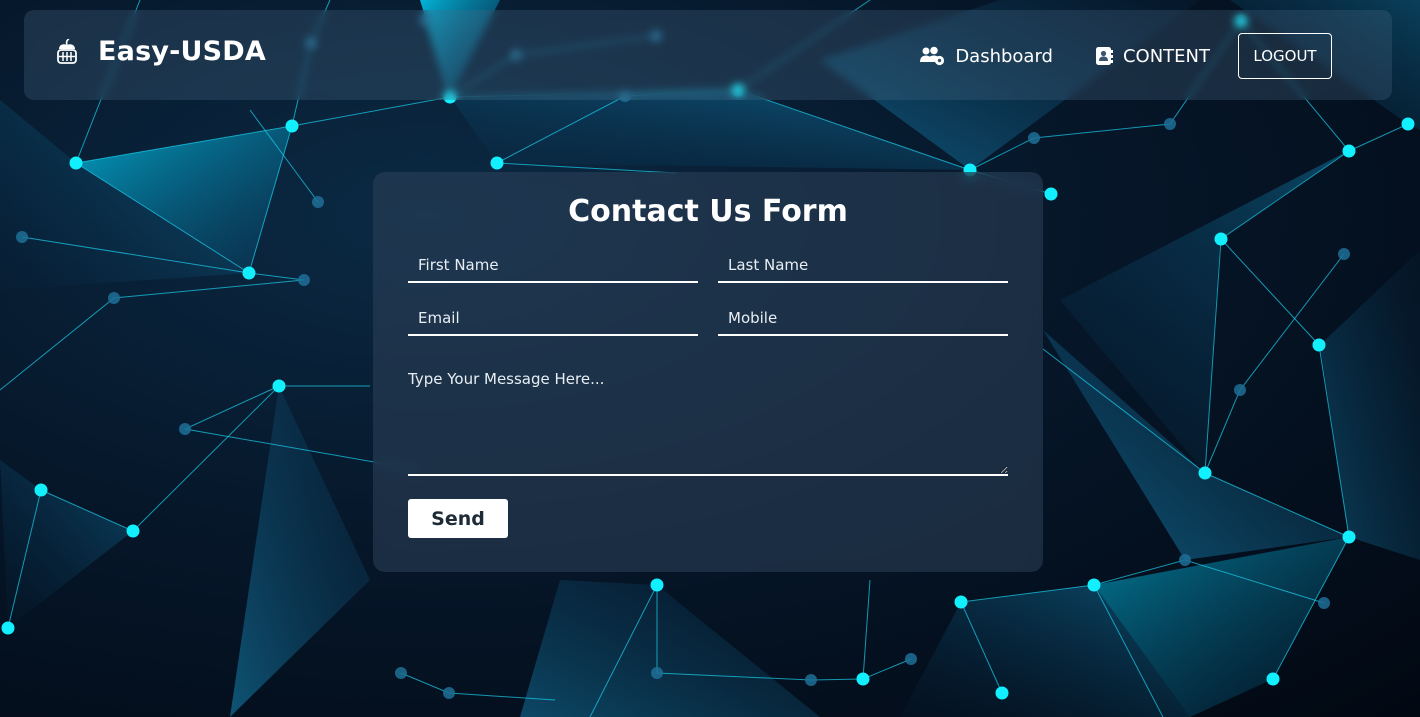  Describe the element at coordinates (863, 318) in the screenshot. I see `mobile-input` at that location.